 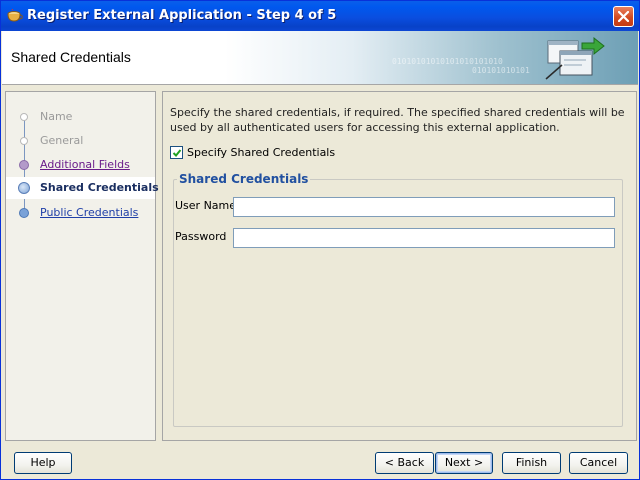 What do you see at coordinates (24, 188) in the screenshot?
I see `current-step-marker-icon` at bounding box center [24, 188].